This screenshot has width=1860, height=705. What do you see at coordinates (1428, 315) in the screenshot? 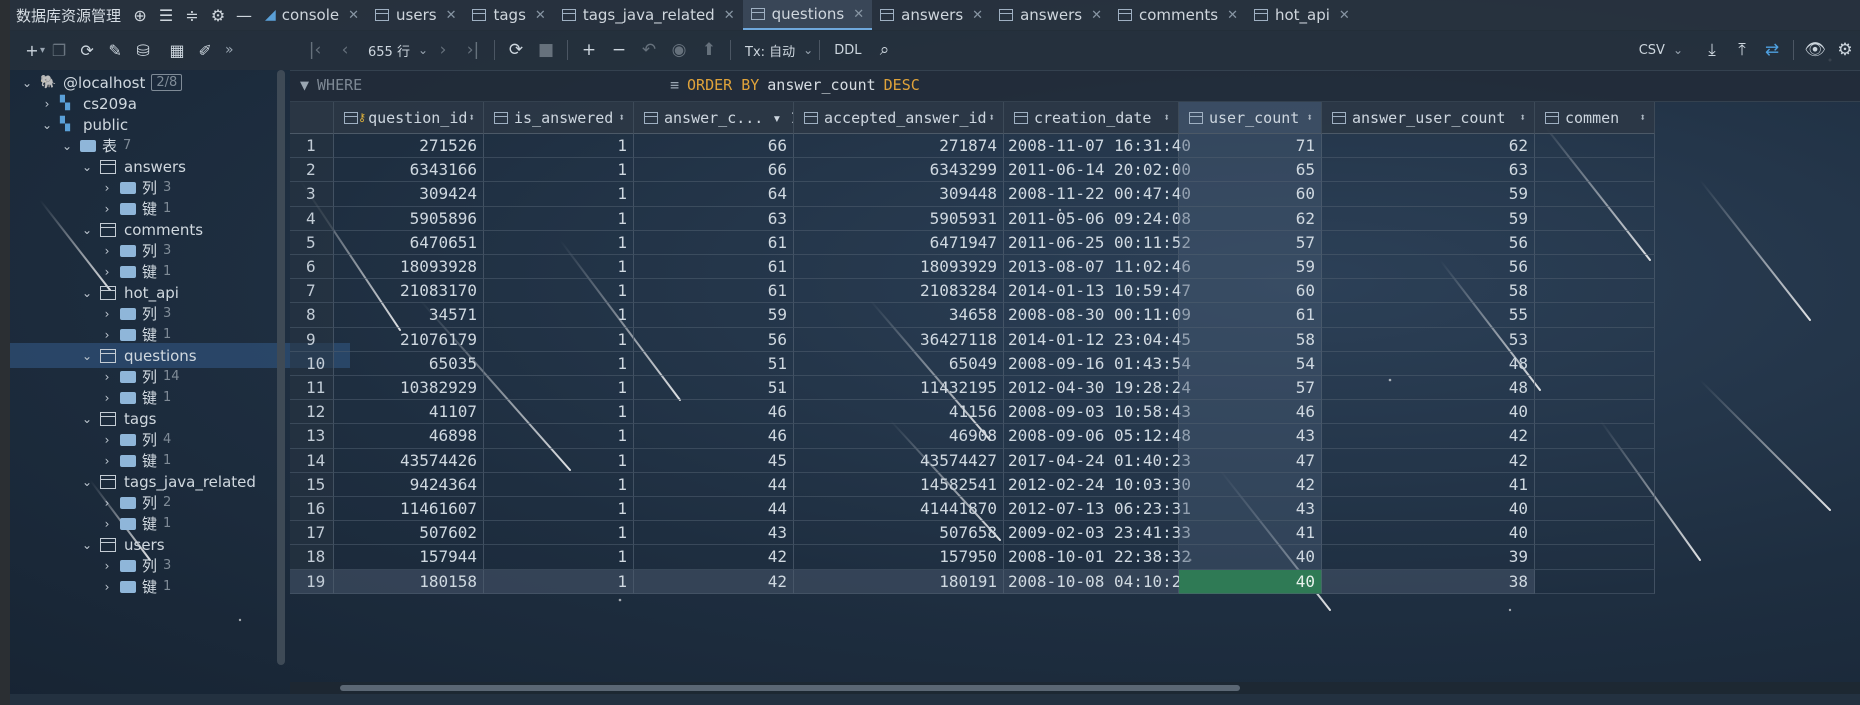
I see `table-cell: 55` at bounding box center [1428, 315].